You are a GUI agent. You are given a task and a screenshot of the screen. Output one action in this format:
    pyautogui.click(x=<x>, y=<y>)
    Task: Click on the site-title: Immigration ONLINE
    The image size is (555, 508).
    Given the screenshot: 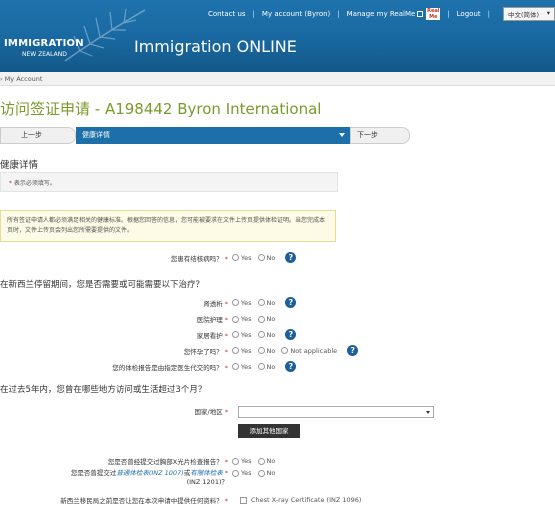 What is the action you would take?
    pyautogui.click(x=215, y=46)
    